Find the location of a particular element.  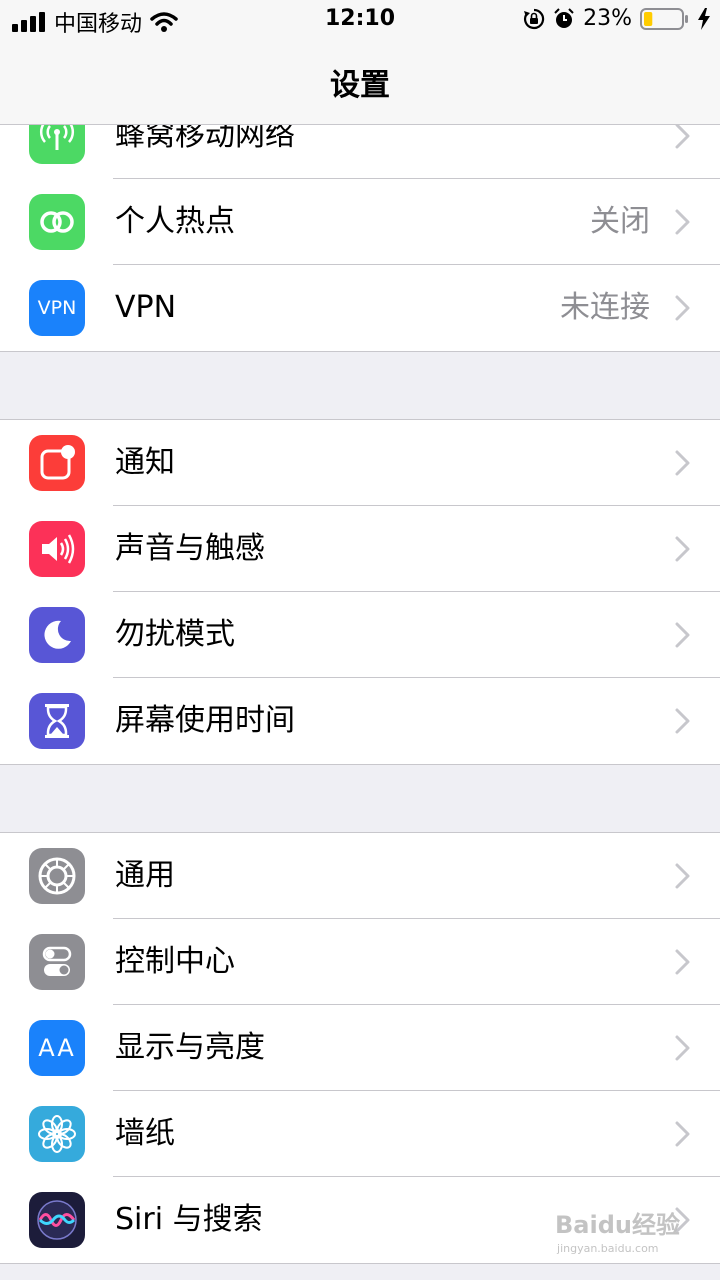

row-label: 墙纸 is located at coordinates (145, 1133).